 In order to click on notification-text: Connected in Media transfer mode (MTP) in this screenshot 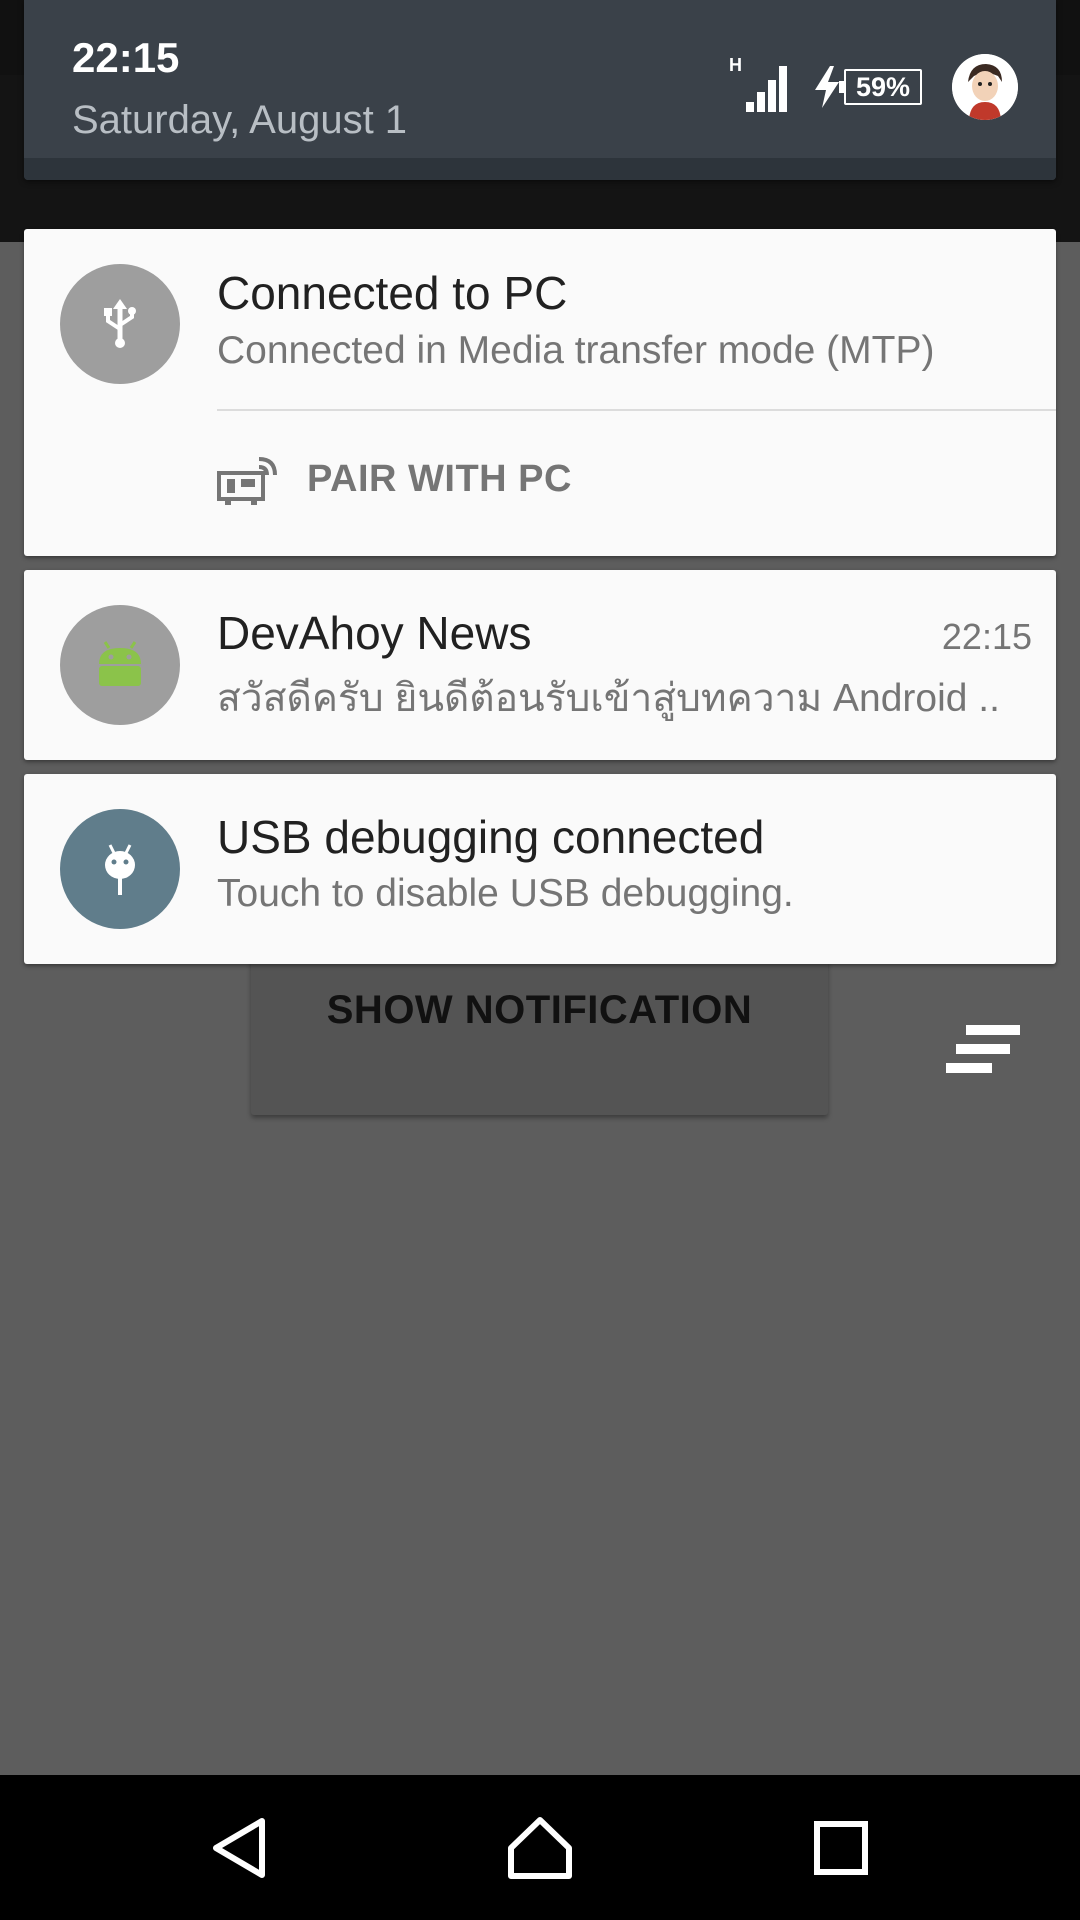, I will do `click(576, 350)`.